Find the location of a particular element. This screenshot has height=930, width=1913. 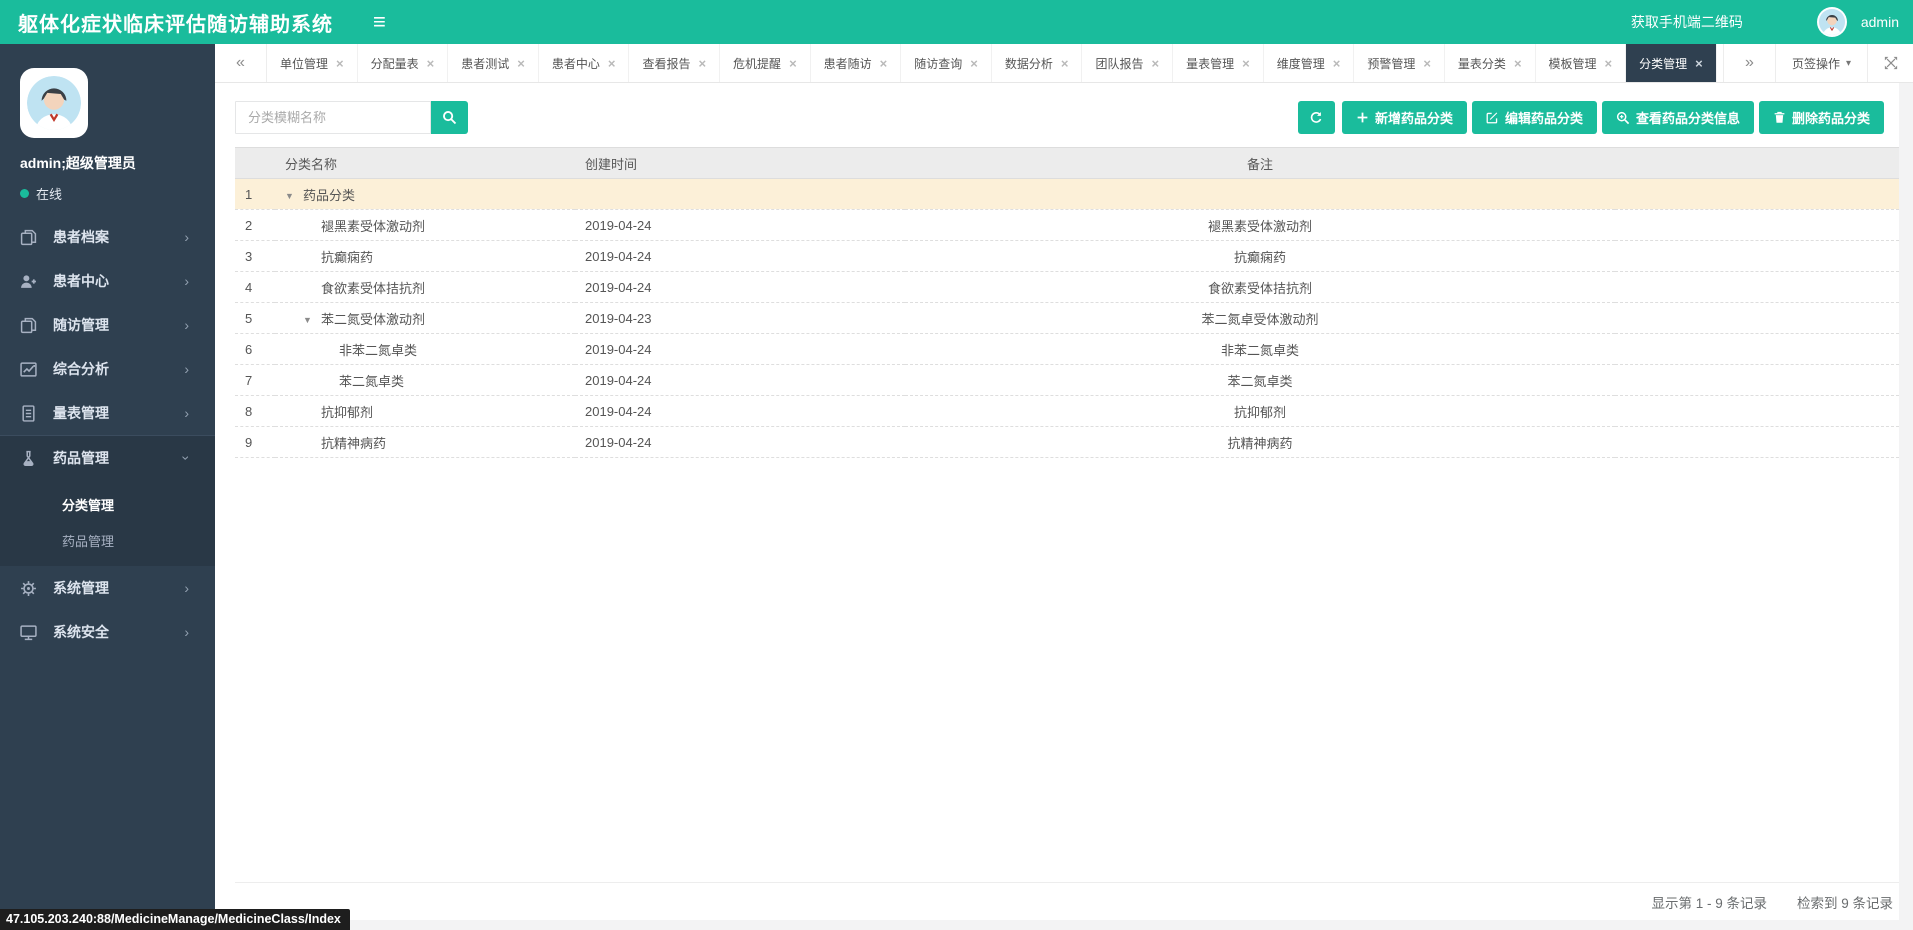

search-button is located at coordinates (449, 117).